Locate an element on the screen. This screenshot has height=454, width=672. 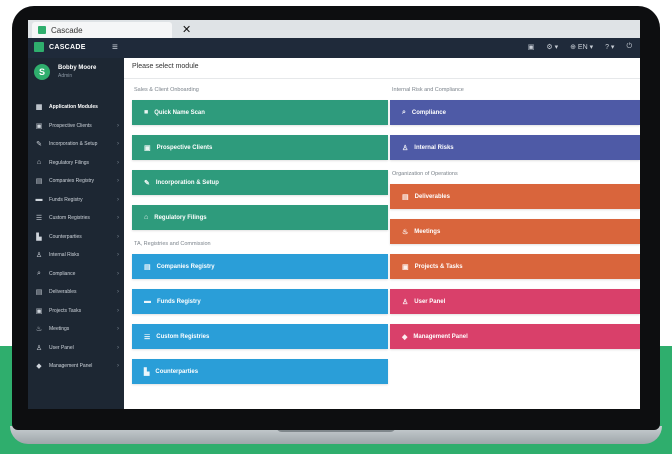
sidebar-item-projects-tasks: ▣ Projects Tasks › is located at coordinates (76, 311).